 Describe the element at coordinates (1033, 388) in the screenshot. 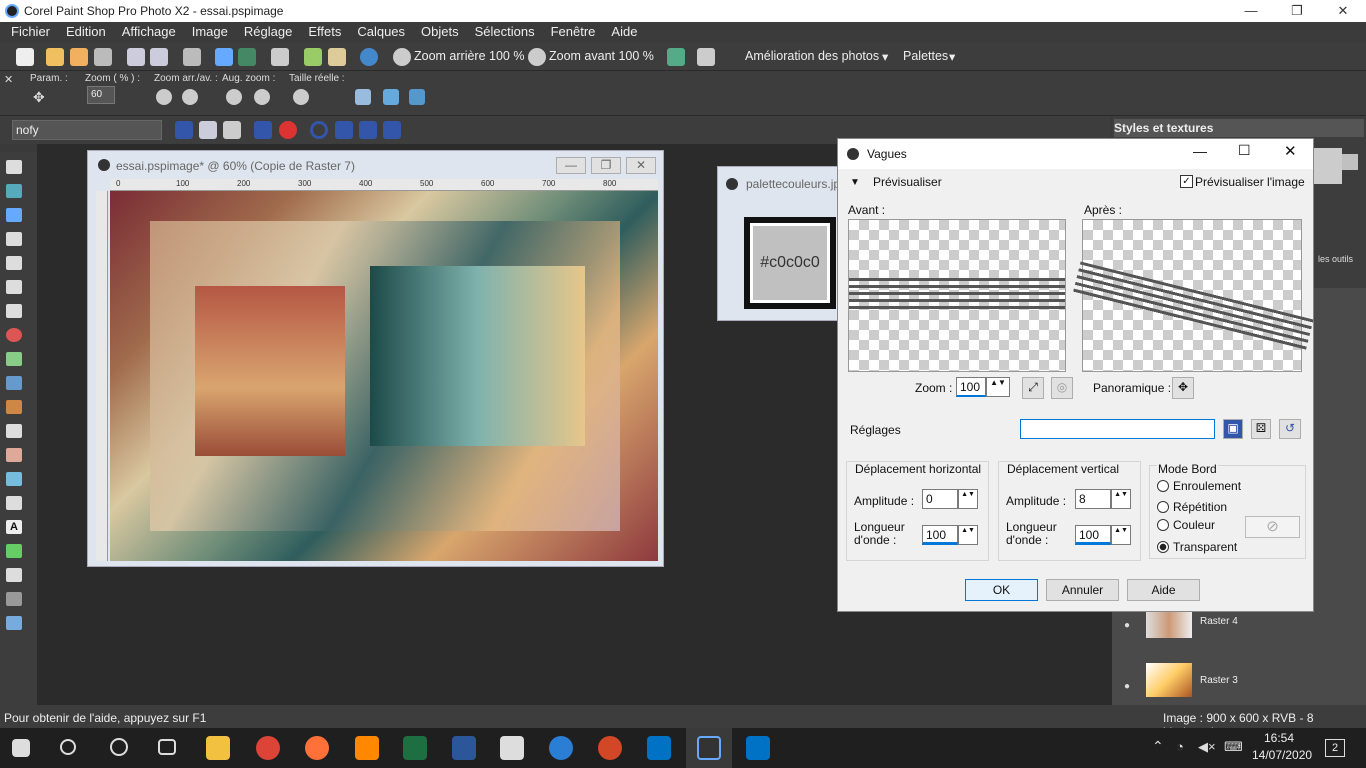

I see `fit-preview-button: ⤢` at that location.